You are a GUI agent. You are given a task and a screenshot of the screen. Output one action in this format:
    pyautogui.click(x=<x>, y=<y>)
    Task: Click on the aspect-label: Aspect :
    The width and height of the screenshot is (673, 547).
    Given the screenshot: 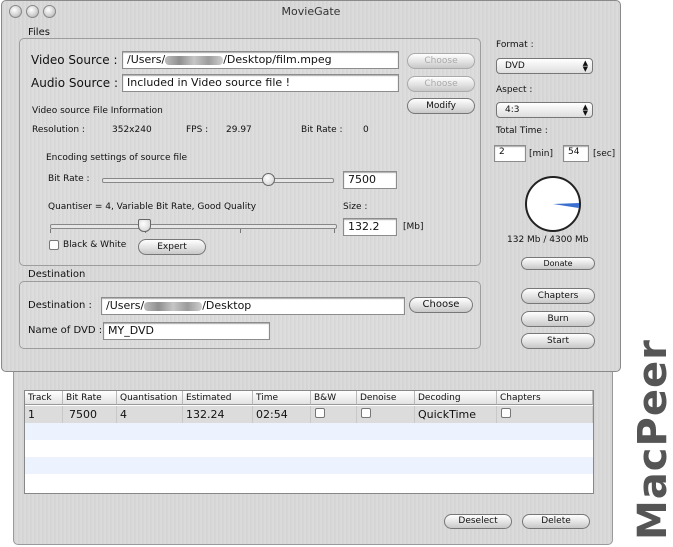 What is the action you would take?
    pyautogui.click(x=514, y=90)
    